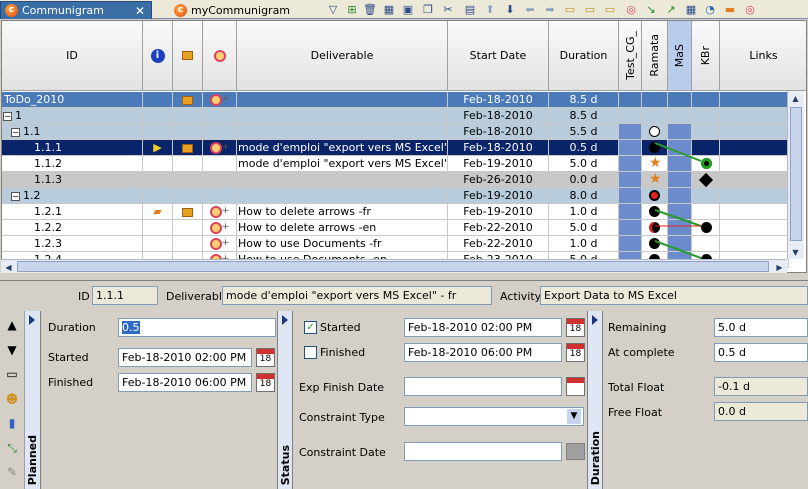  What do you see at coordinates (498, 56) in the screenshot?
I see `column-header-start-date: Start Date` at bounding box center [498, 56].